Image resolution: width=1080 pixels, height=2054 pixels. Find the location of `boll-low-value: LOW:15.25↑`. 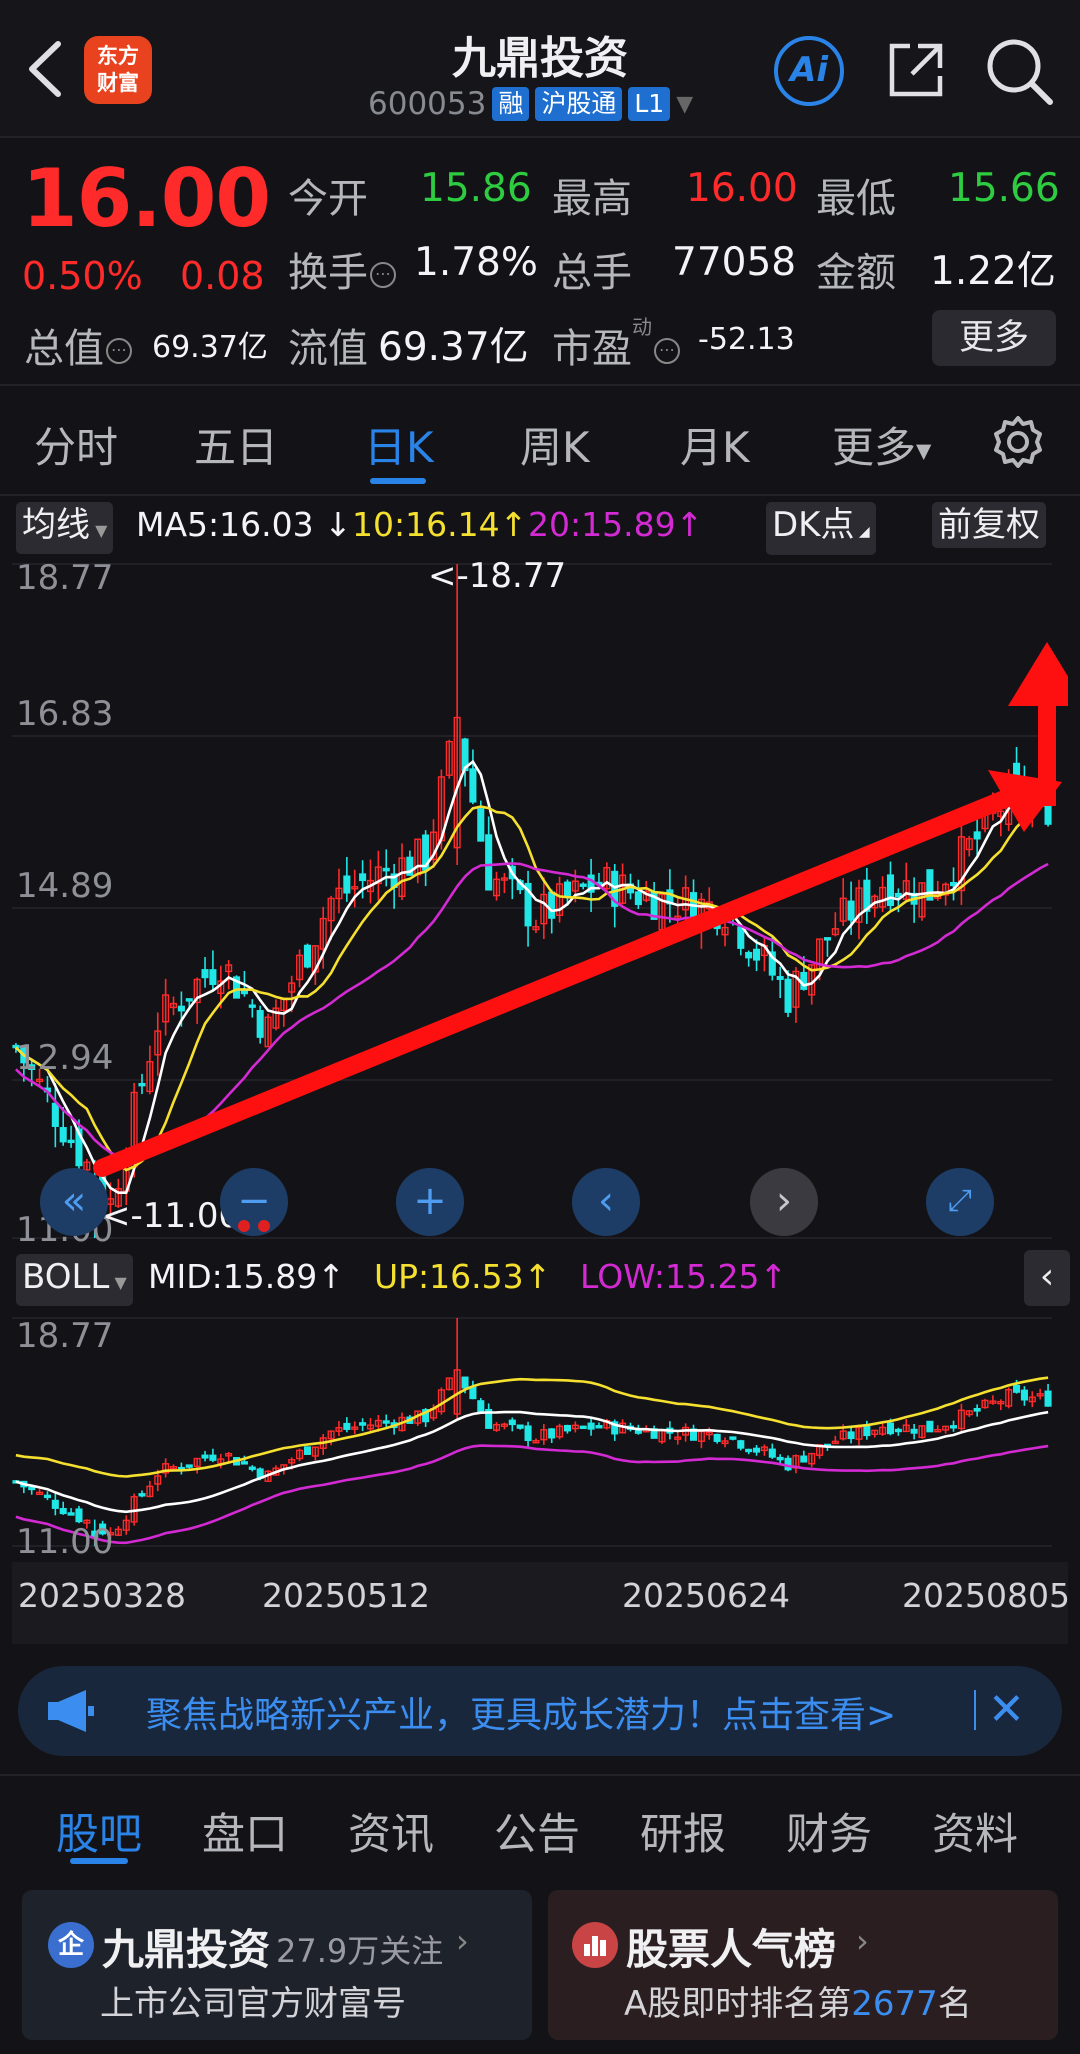

boll-low-value: LOW:15.25↑ is located at coordinates (684, 1276).